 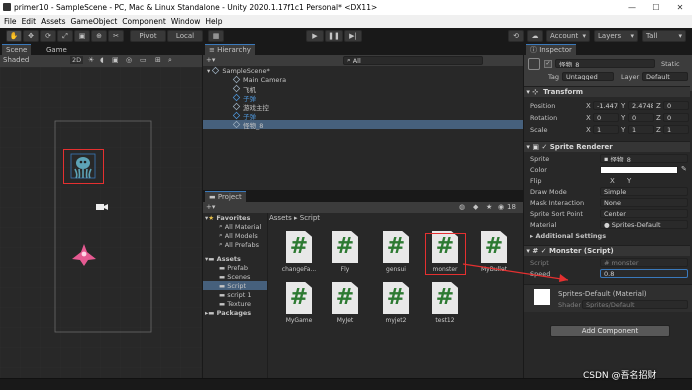 What do you see at coordinates (16, 60) in the screenshot?
I see `shading-dropdown: Shaded` at bounding box center [16, 60].